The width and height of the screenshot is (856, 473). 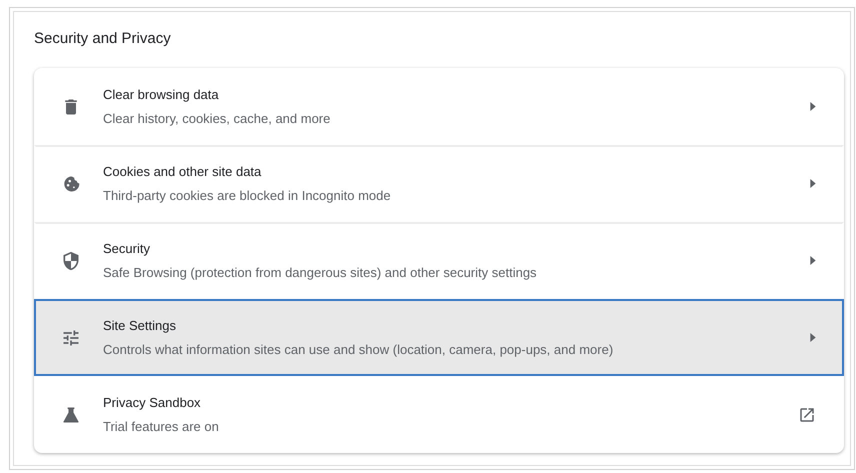 I want to click on row-title: Cookies and other site data, so click(x=182, y=171).